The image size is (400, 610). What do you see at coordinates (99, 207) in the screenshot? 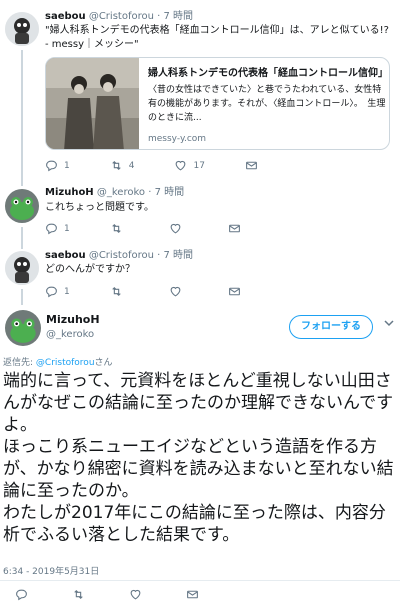
I see `tweet-text: これちょっと問題です。` at bounding box center [99, 207].